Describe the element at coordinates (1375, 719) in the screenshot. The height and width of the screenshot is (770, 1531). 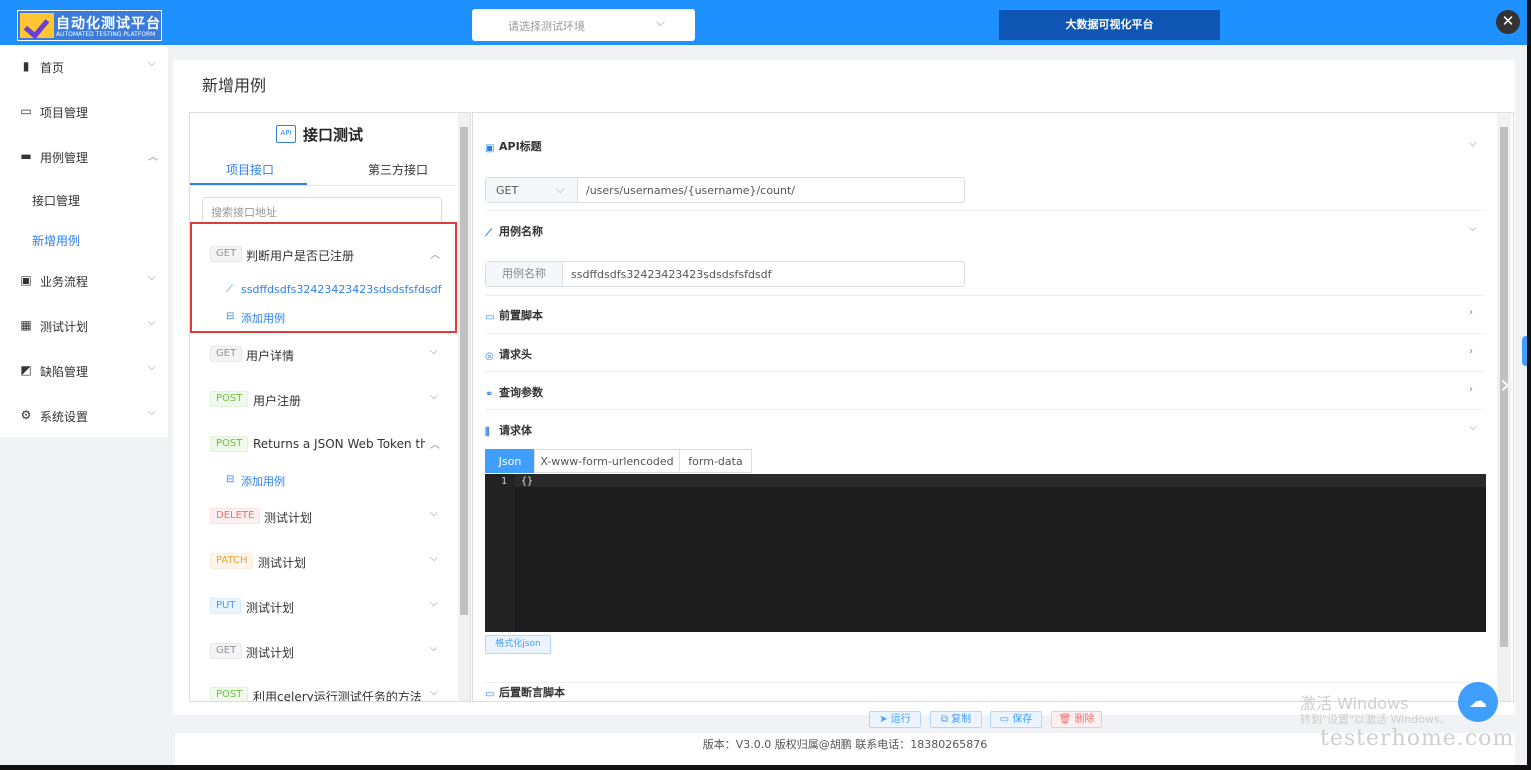
I see `windows-activation-subtitle: 转到"设置"以激活 Windows。` at that location.